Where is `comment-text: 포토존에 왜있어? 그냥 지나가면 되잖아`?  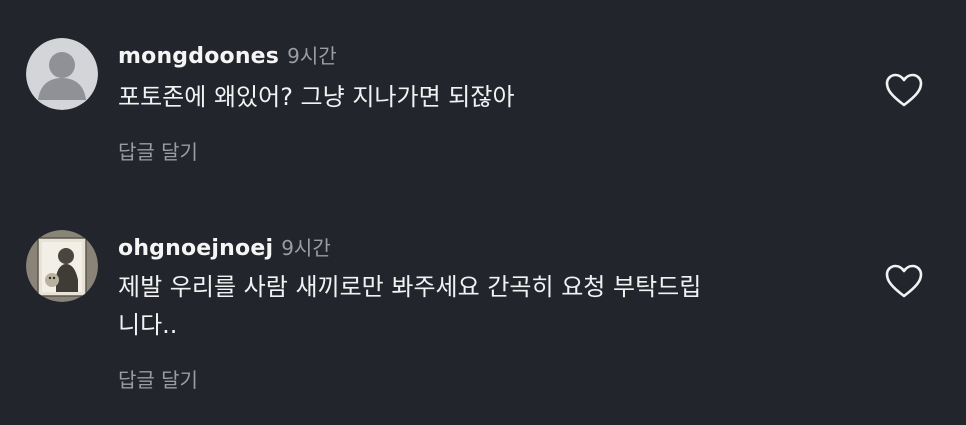 comment-text: 포토존에 왜있어? 그냥 지나가면 되잖아 is located at coordinates (316, 97).